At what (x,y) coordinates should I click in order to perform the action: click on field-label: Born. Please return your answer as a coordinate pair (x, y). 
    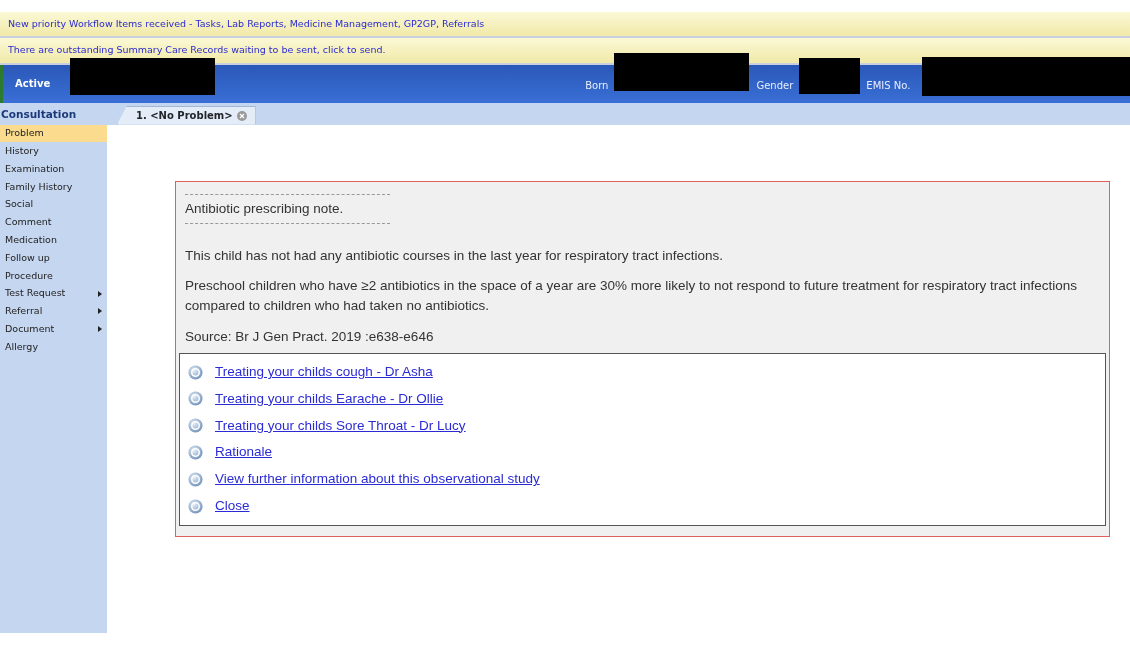
    Looking at the image, I should click on (597, 86).